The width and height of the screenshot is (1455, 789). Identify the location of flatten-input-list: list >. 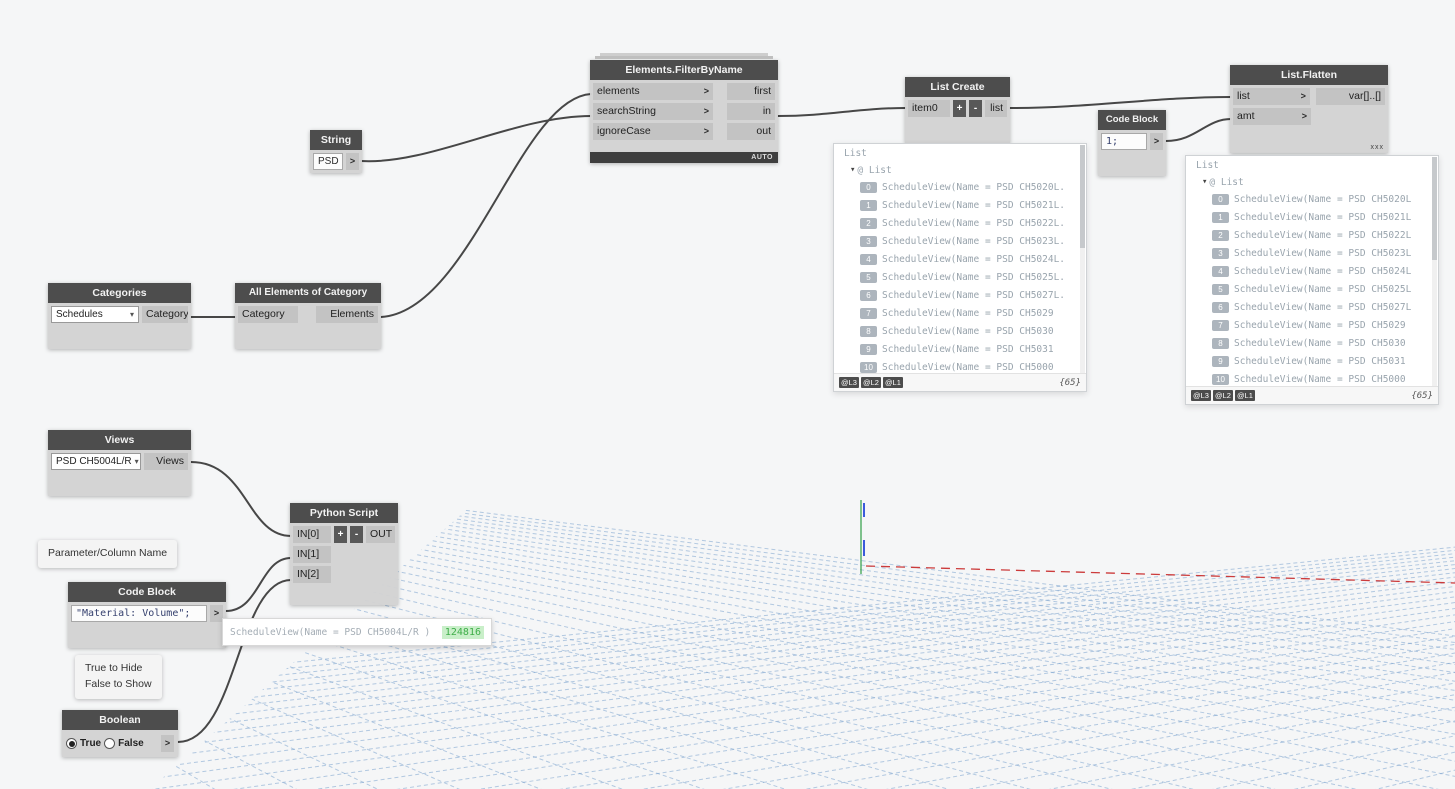
(1271, 96).